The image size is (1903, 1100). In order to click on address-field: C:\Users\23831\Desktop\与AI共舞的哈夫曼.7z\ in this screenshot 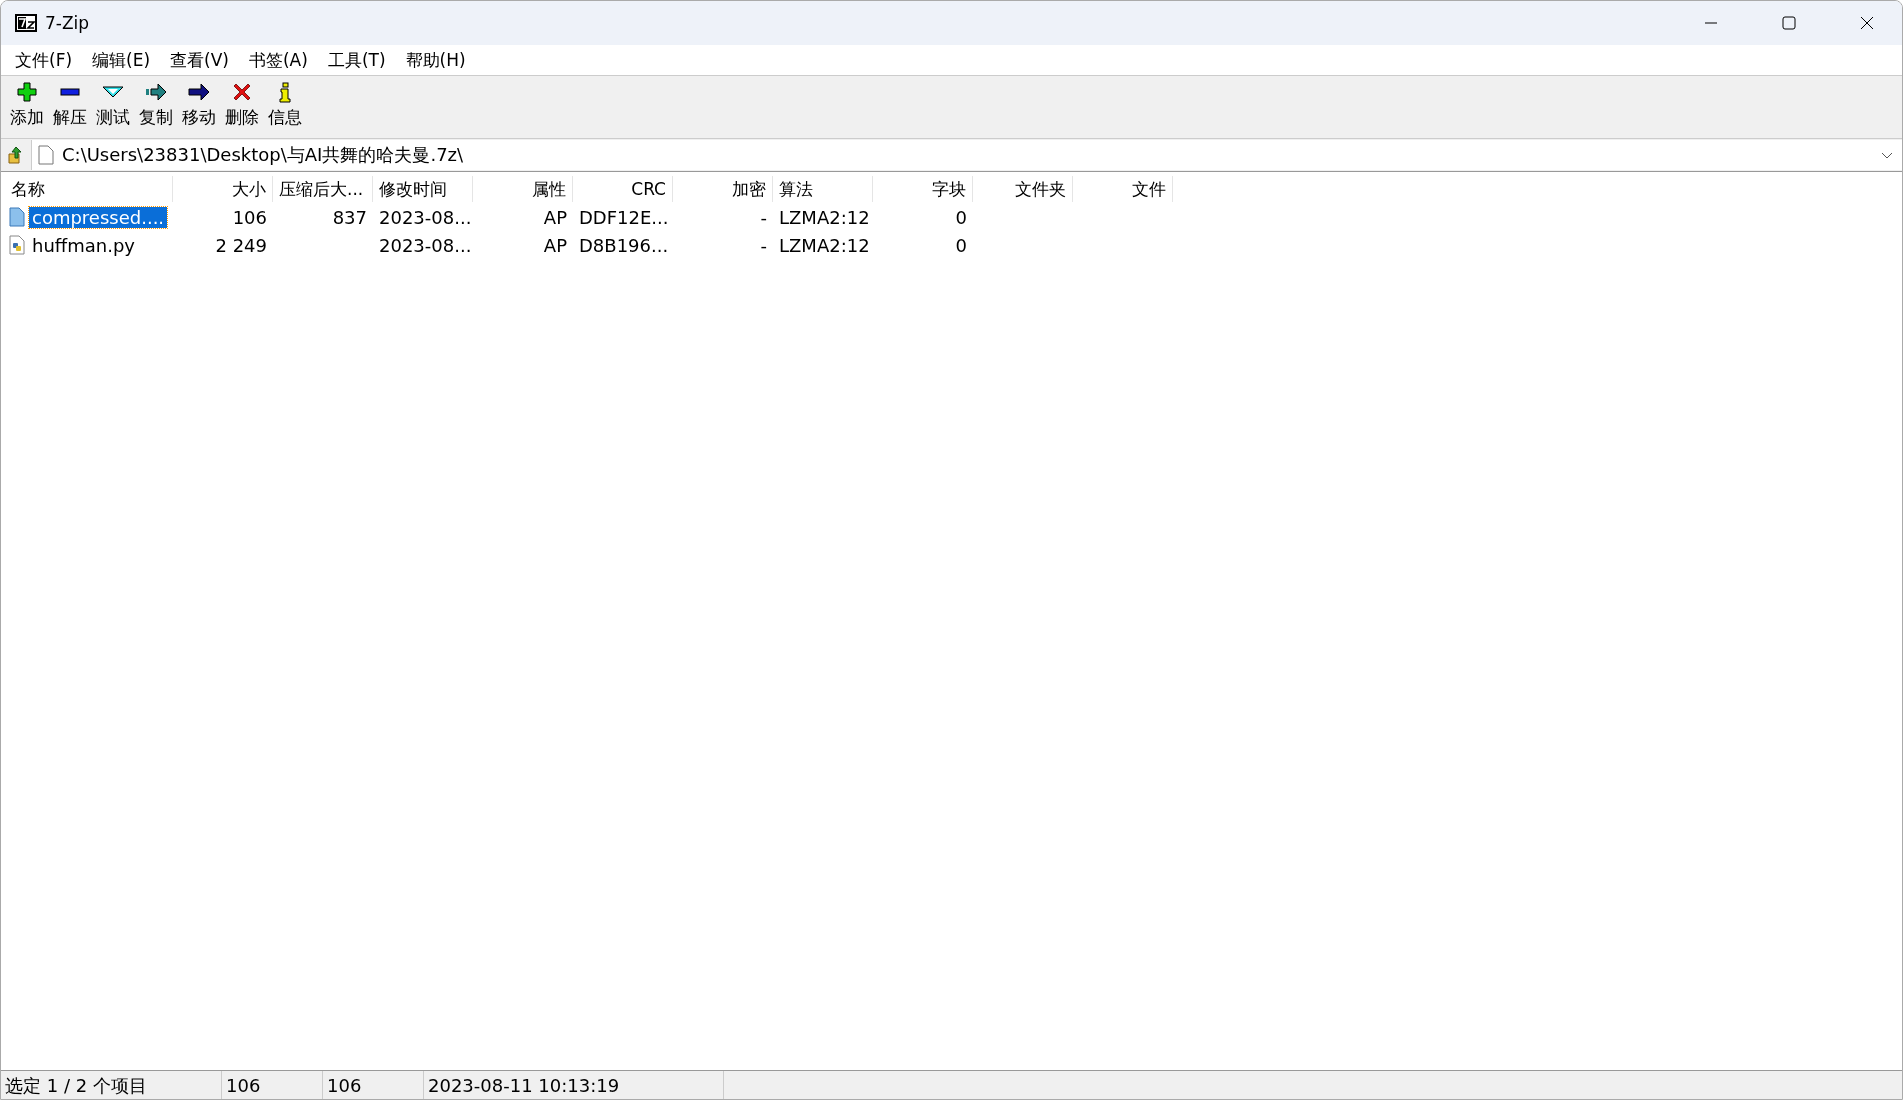, I will do `click(966, 155)`.